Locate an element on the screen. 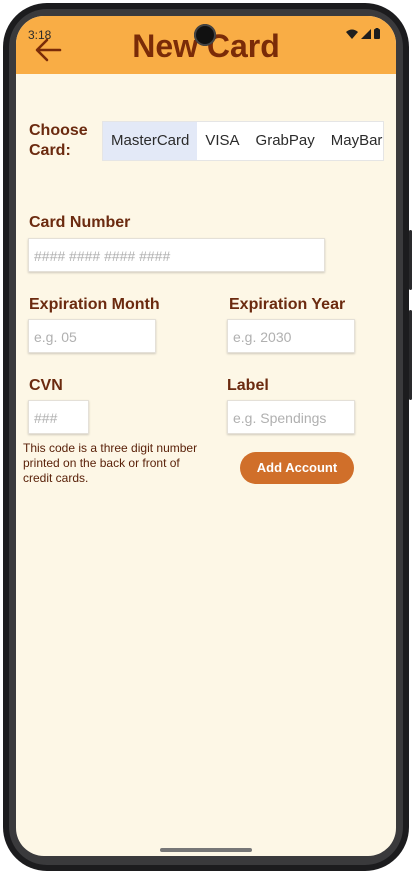 Image resolution: width=414 pixels, height=875 pixels. expiration-year-label: Expiration Year is located at coordinates (287, 304).